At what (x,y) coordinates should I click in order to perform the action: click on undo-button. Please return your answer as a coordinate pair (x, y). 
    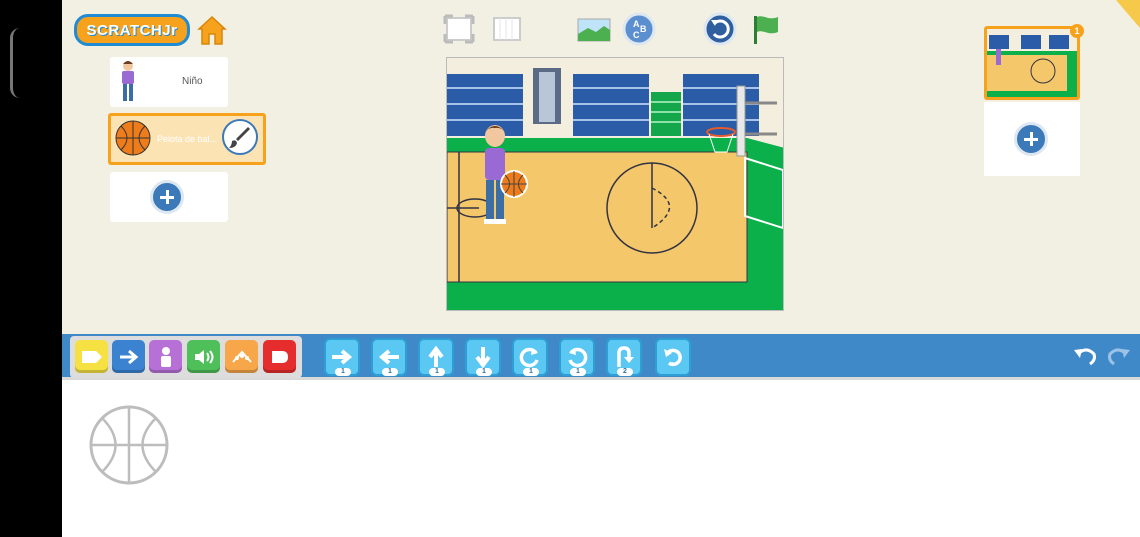
    Looking at the image, I should click on (1086, 356).